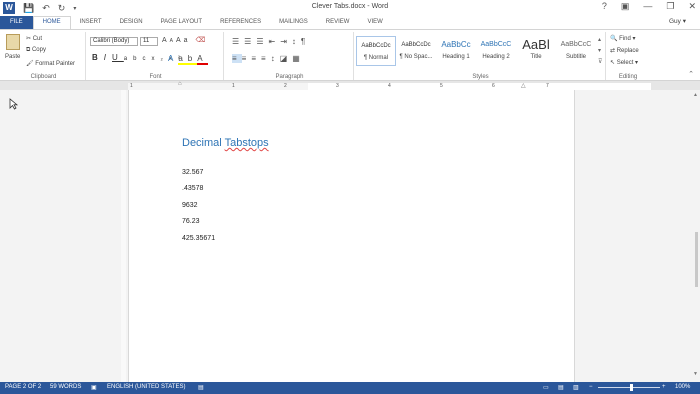 The width and height of the screenshot is (700, 394). Describe the element at coordinates (604, 6) in the screenshot. I see `help-button: ?` at that location.